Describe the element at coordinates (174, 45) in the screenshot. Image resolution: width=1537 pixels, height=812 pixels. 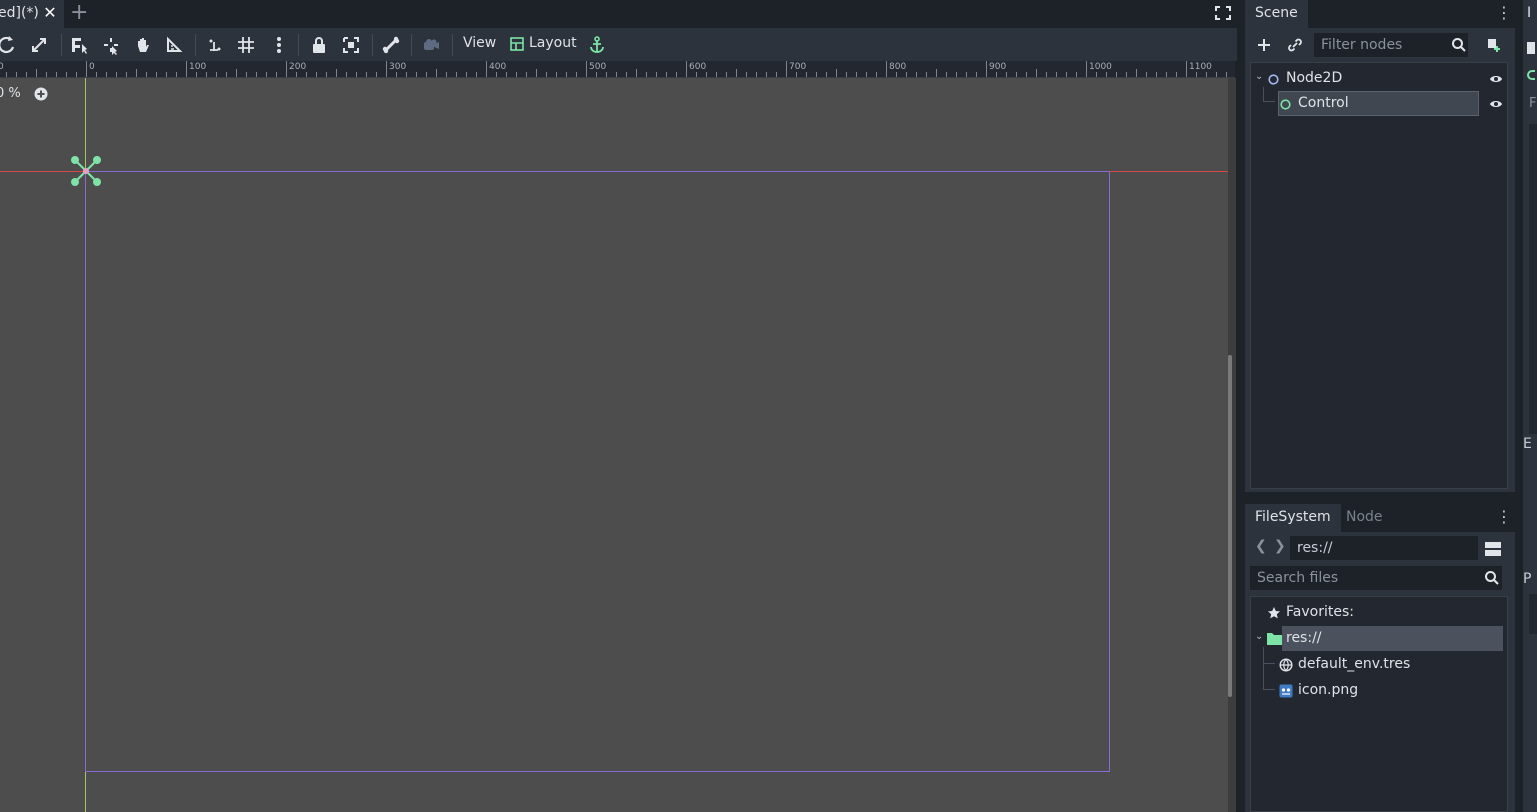
I see `ruler-icon` at that location.